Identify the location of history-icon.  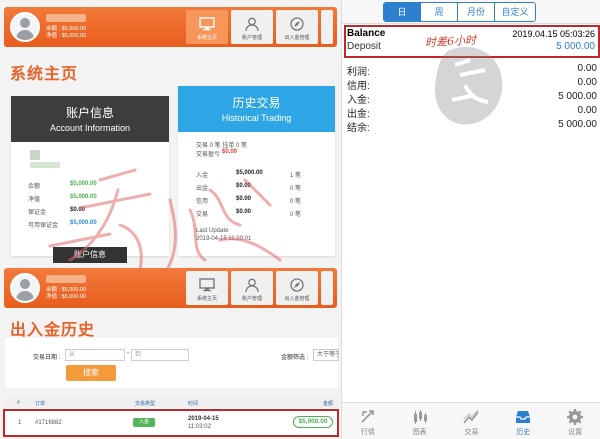
(523, 417).